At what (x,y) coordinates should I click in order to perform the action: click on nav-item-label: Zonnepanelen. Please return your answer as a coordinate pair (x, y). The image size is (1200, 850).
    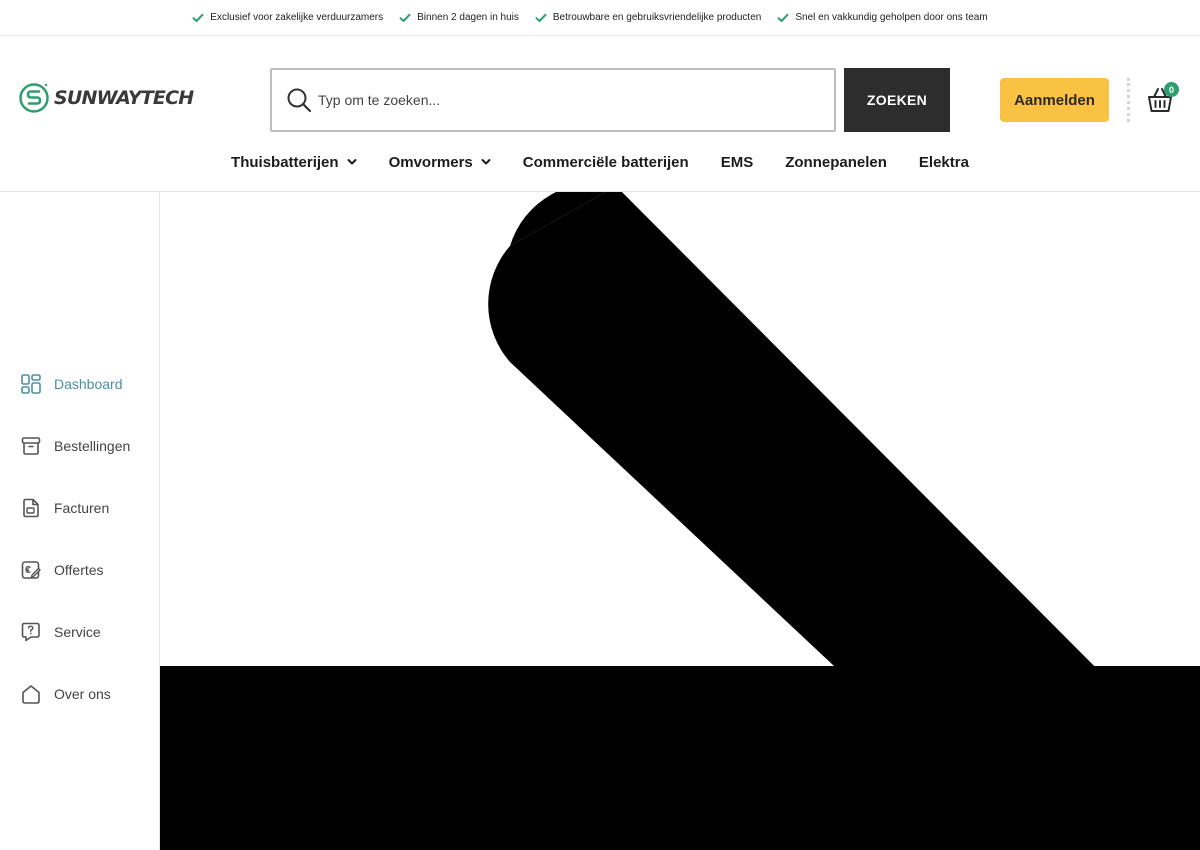
    Looking at the image, I should click on (836, 162).